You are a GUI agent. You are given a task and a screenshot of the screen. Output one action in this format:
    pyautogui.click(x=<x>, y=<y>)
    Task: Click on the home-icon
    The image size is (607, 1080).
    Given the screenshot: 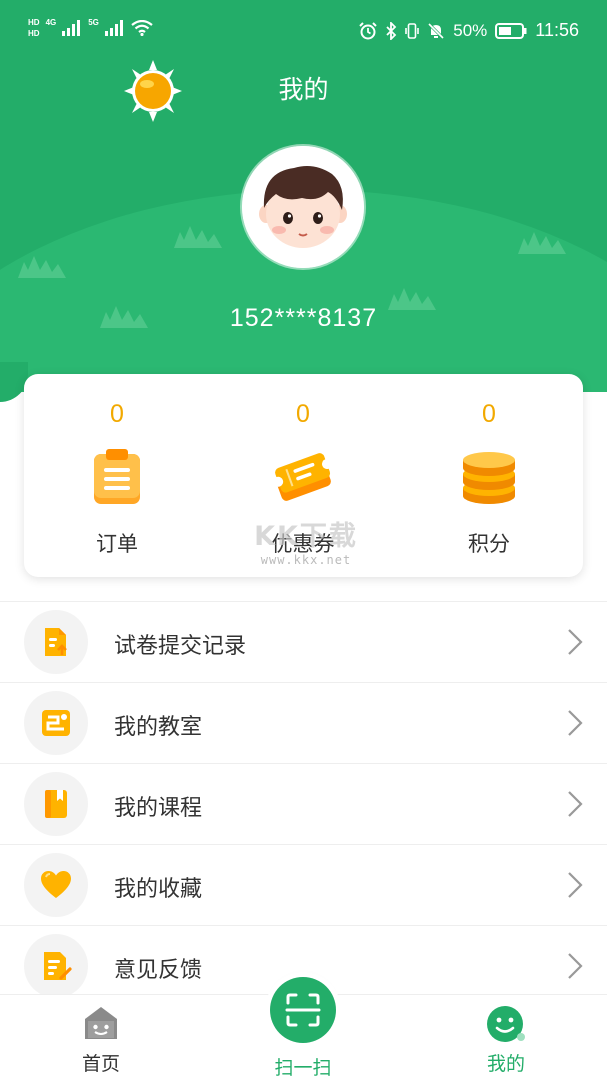 What is the action you would take?
    pyautogui.click(x=101, y=1023)
    